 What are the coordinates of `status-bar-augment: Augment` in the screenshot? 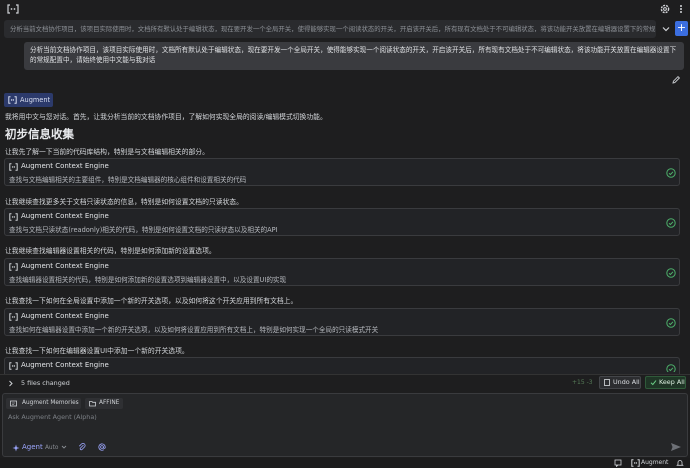 It's located at (654, 462).